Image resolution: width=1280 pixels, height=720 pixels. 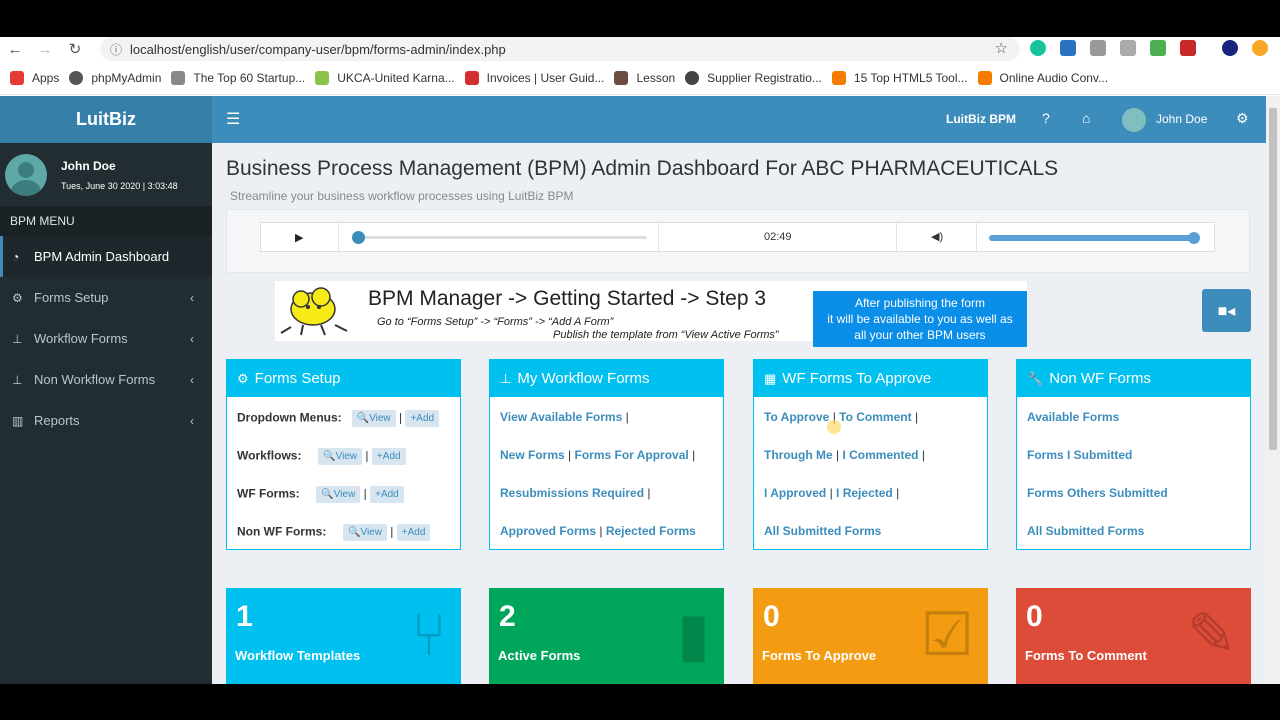 I want to click on link-rejected-forms: Rejected Forms, so click(x=651, y=531).